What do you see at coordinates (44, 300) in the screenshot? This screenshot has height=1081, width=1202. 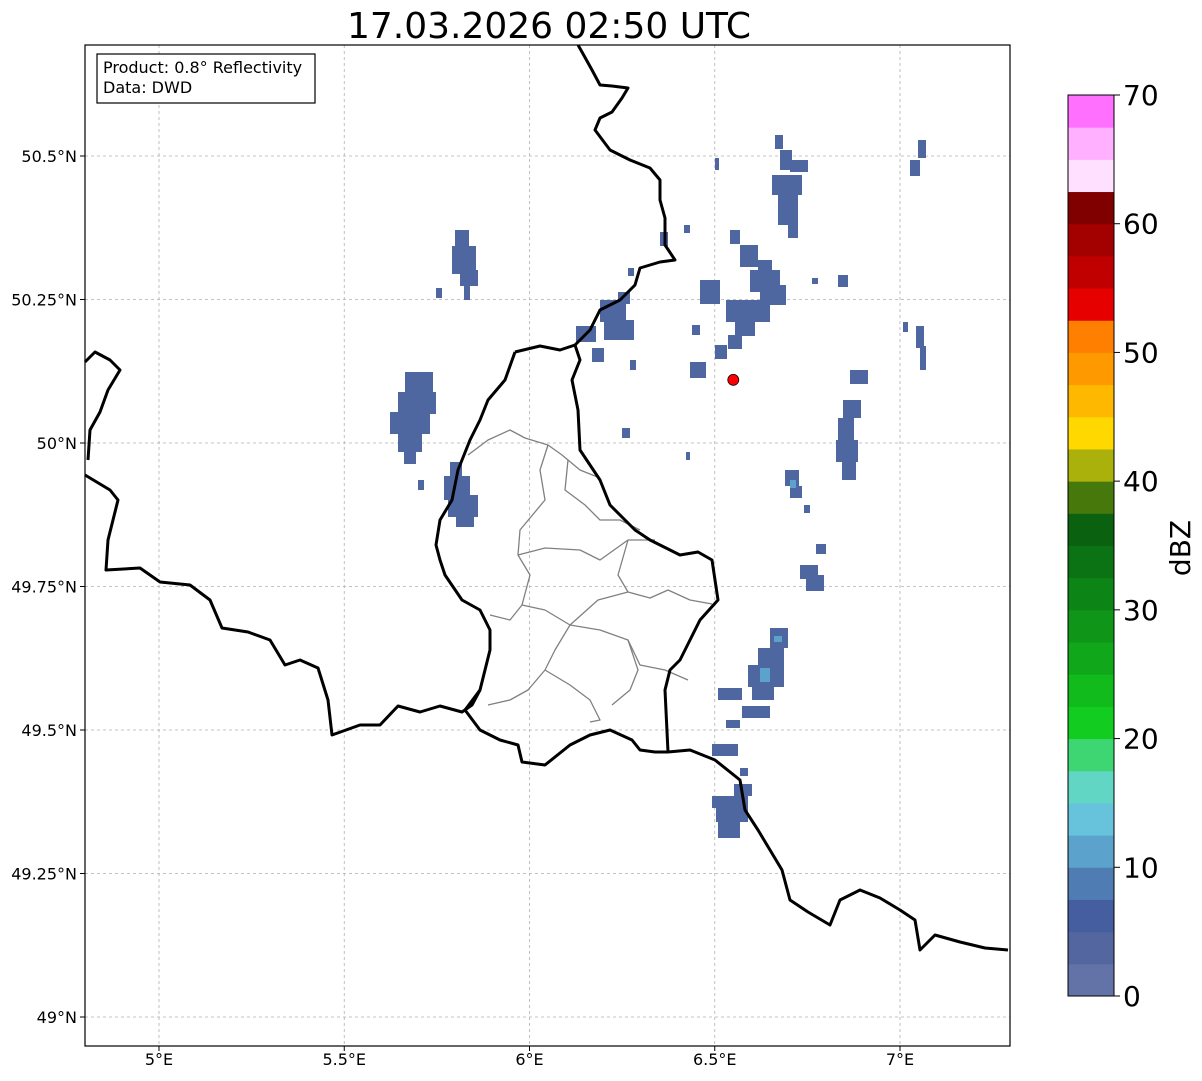 I see `y-tick-label: 50.25°N` at bounding box center [44, 300].